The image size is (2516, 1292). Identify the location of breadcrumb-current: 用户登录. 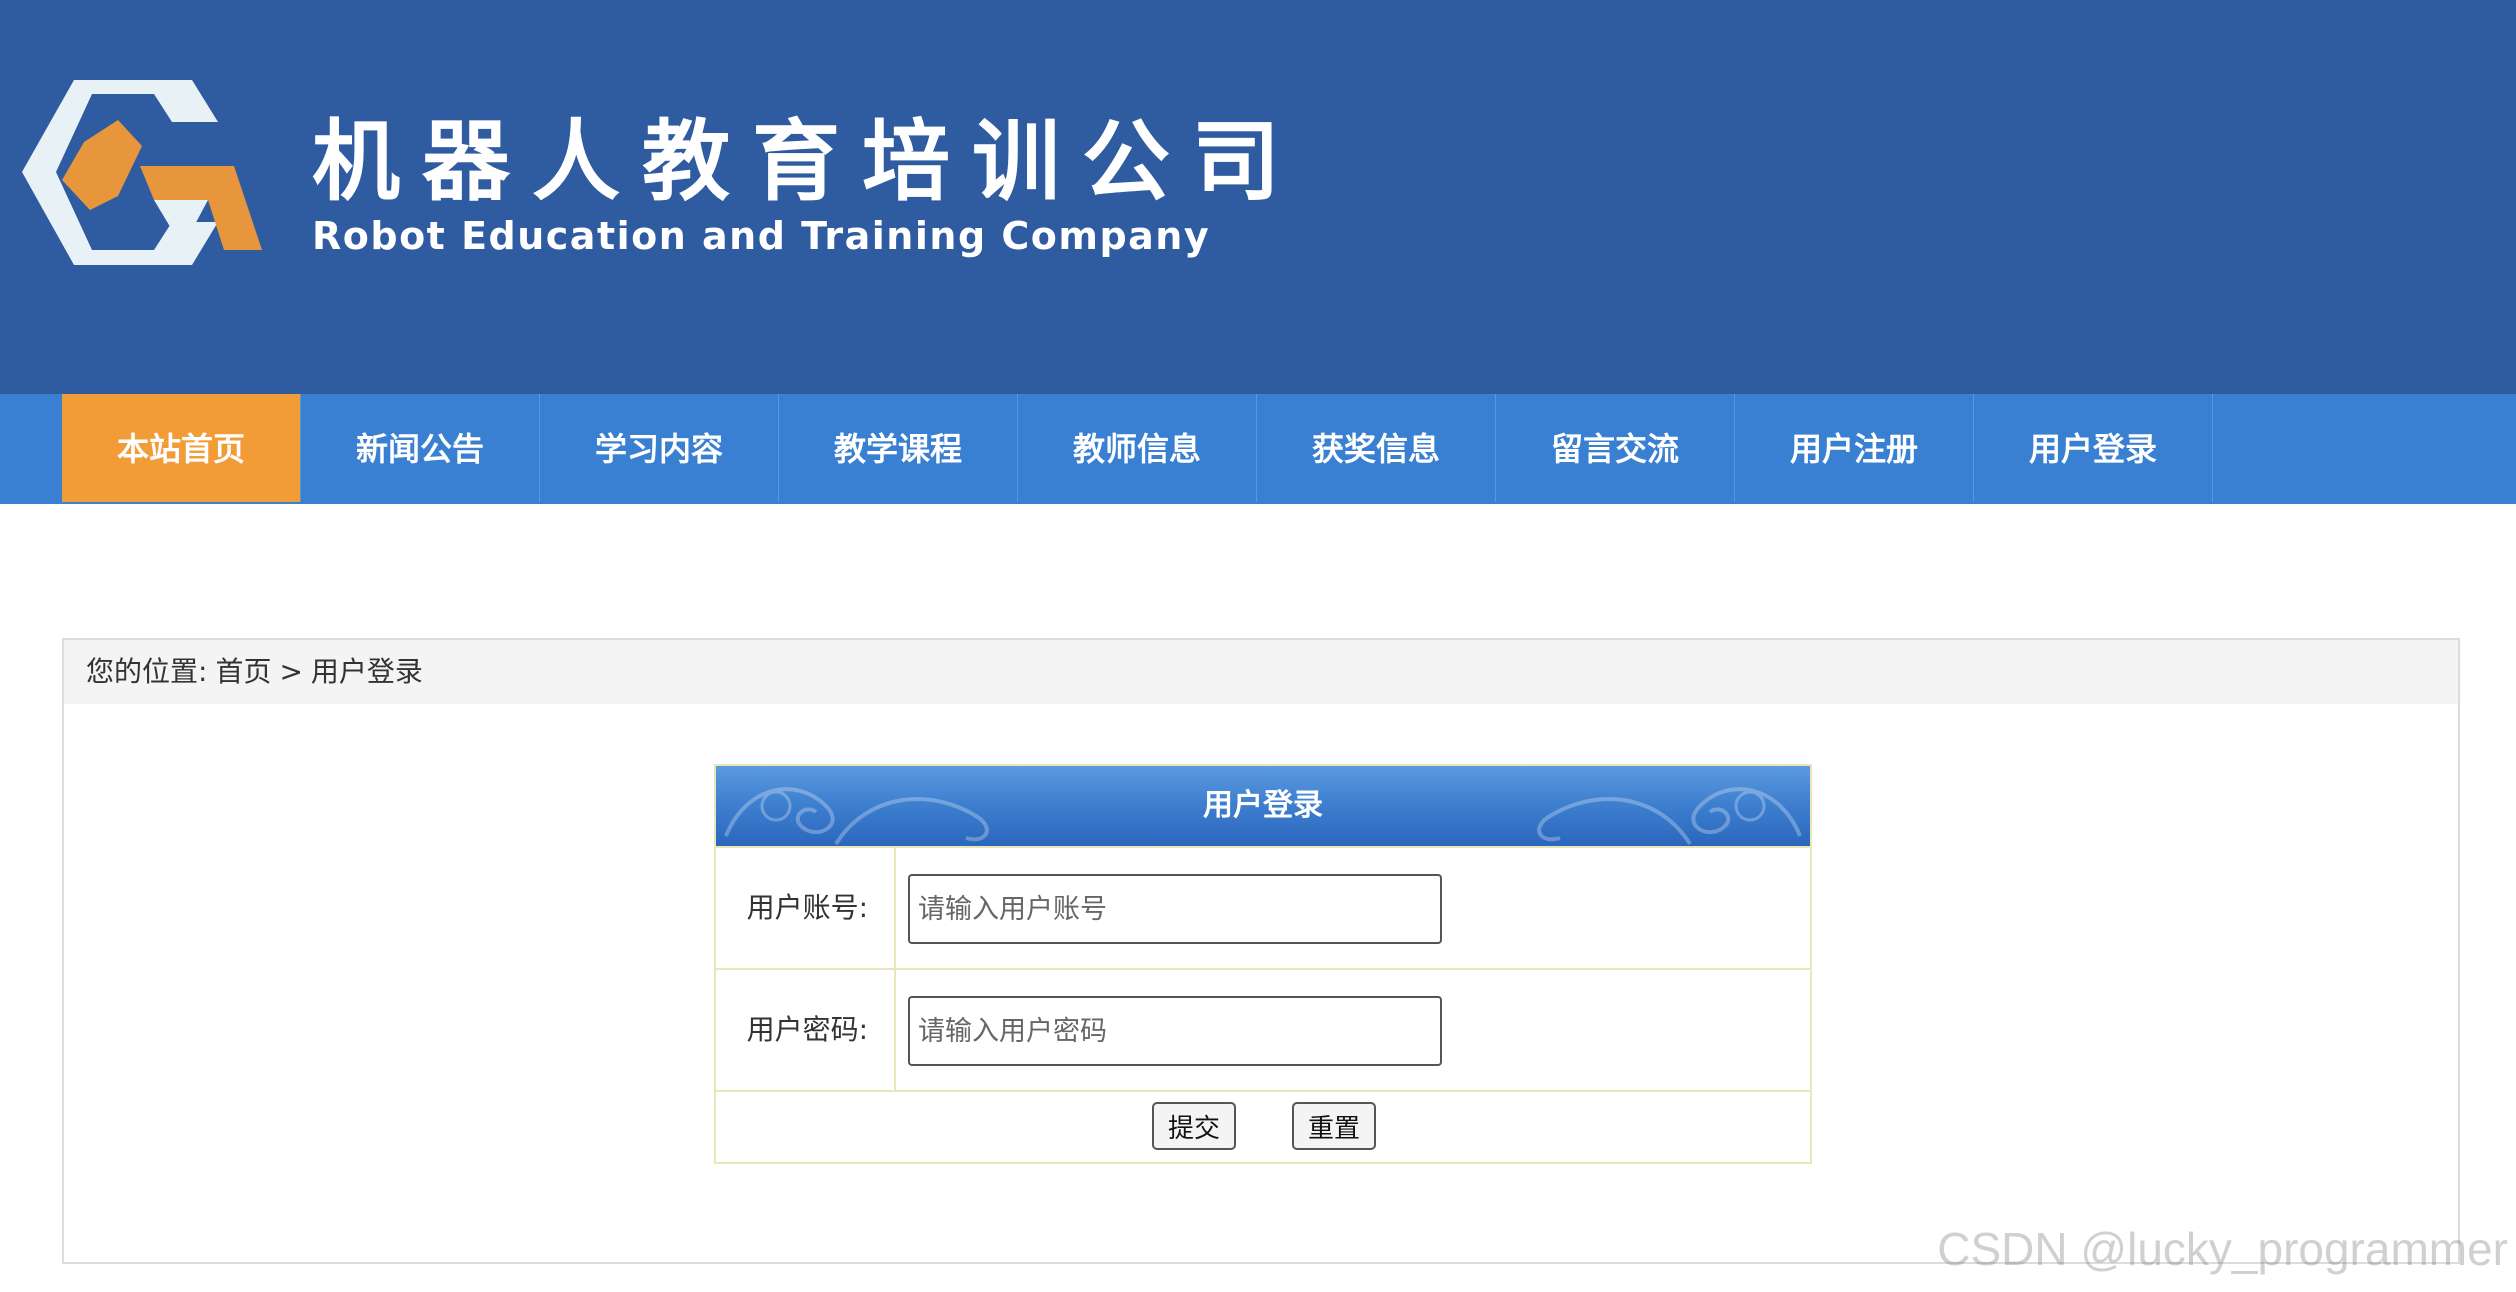
(366, 671).